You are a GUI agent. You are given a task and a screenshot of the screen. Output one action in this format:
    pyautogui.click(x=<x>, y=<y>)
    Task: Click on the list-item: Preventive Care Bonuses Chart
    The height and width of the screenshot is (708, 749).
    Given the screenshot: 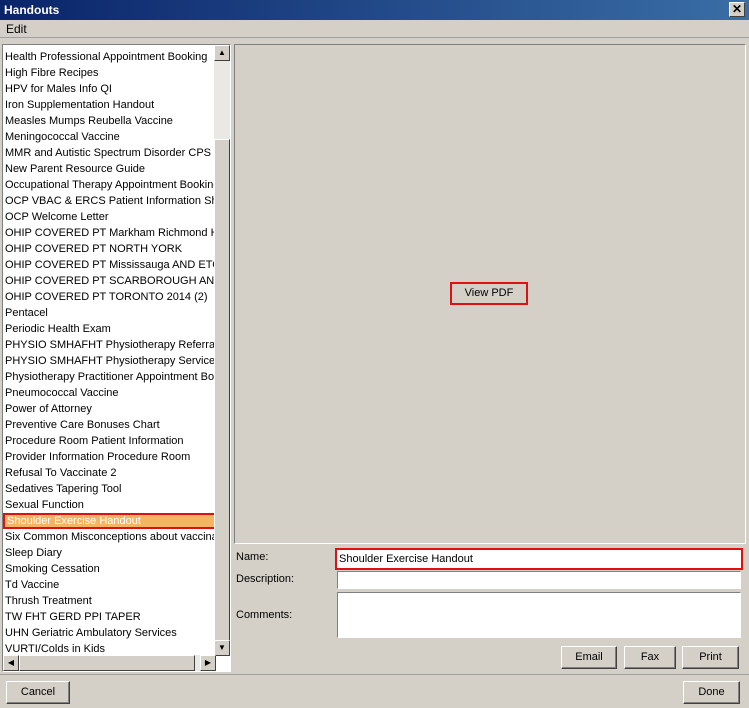 What is the action you would take?
    pyautogui.click(x=109, y=425)
    